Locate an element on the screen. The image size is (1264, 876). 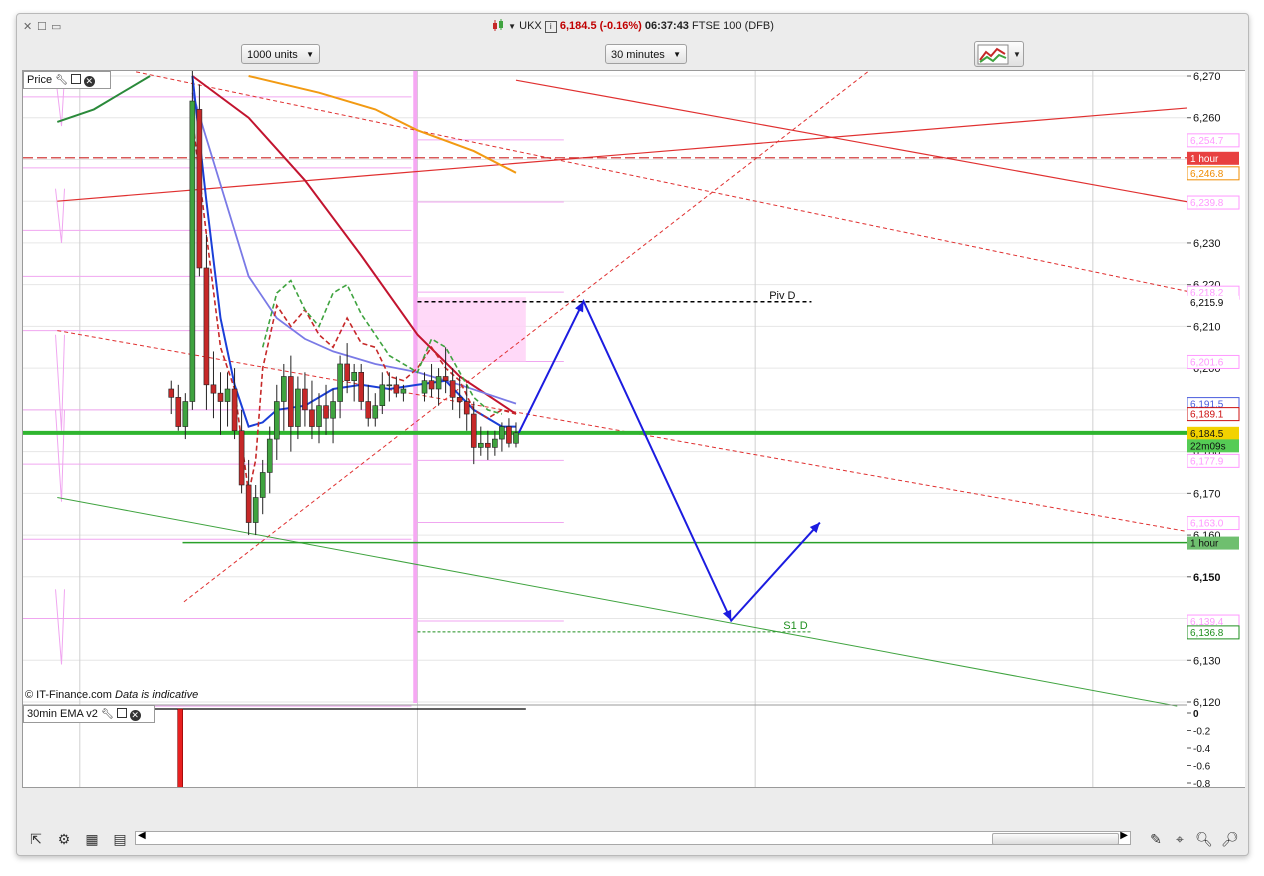
toolbar: 1000 units ▼ 30 minutes ▼ ▼ is located at coordinates (632, 55).